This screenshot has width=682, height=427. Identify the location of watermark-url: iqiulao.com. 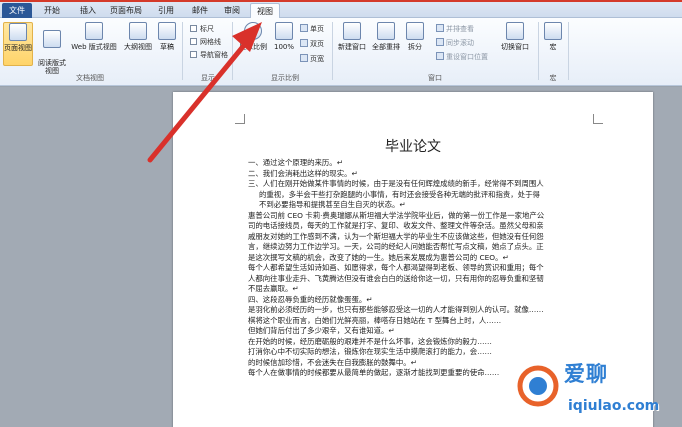
(614, 406).